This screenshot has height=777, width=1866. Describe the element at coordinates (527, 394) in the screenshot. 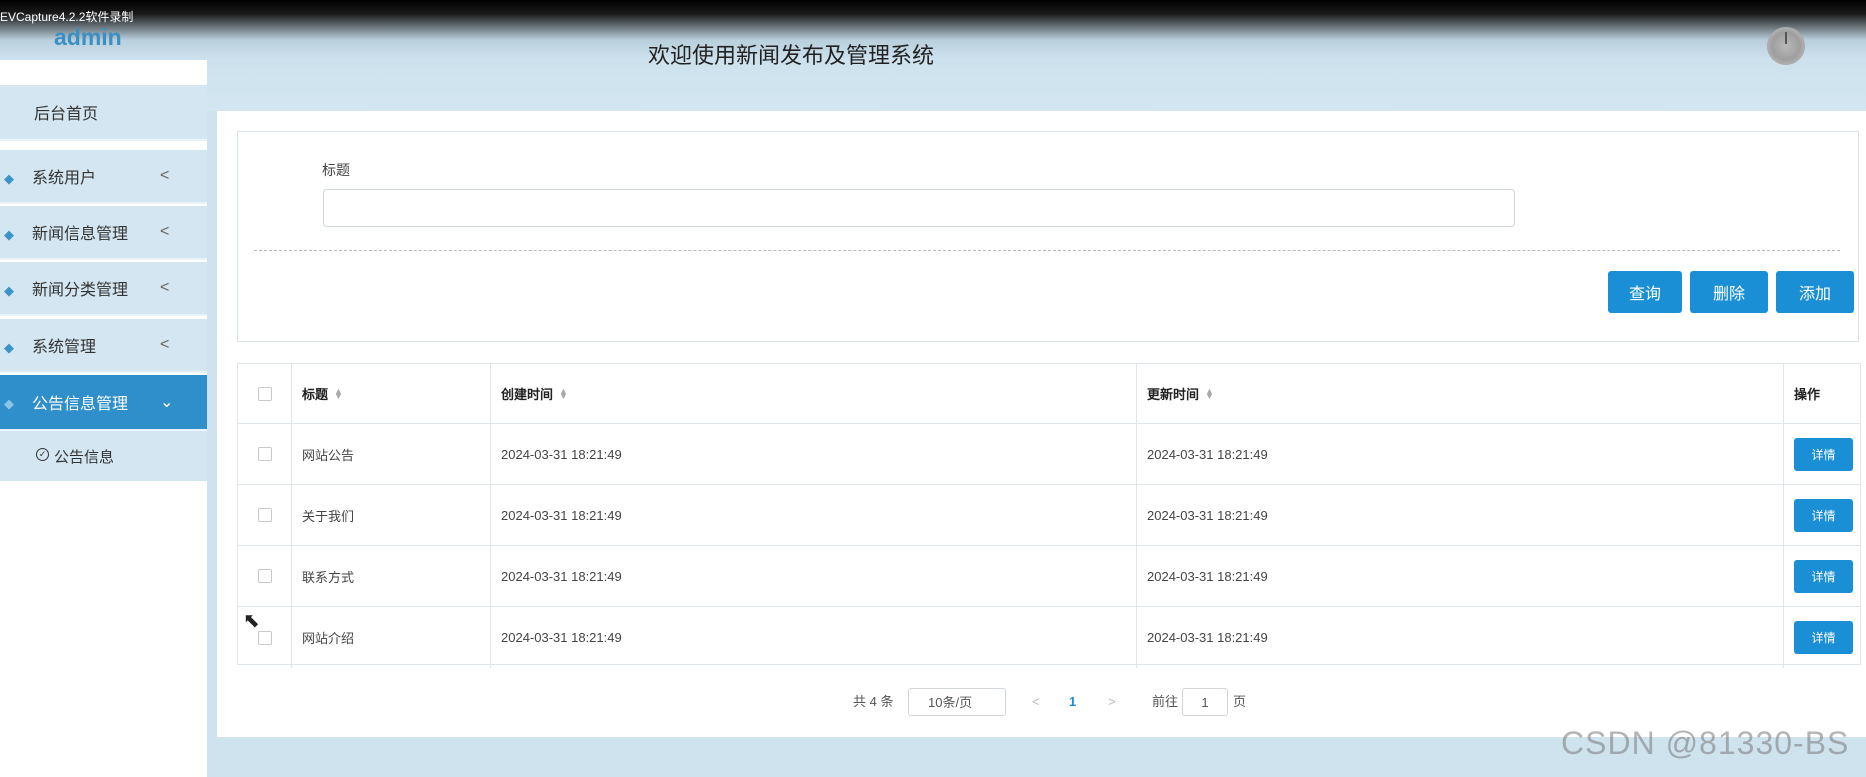

I see `column-header-label: 创建时间` at that location.